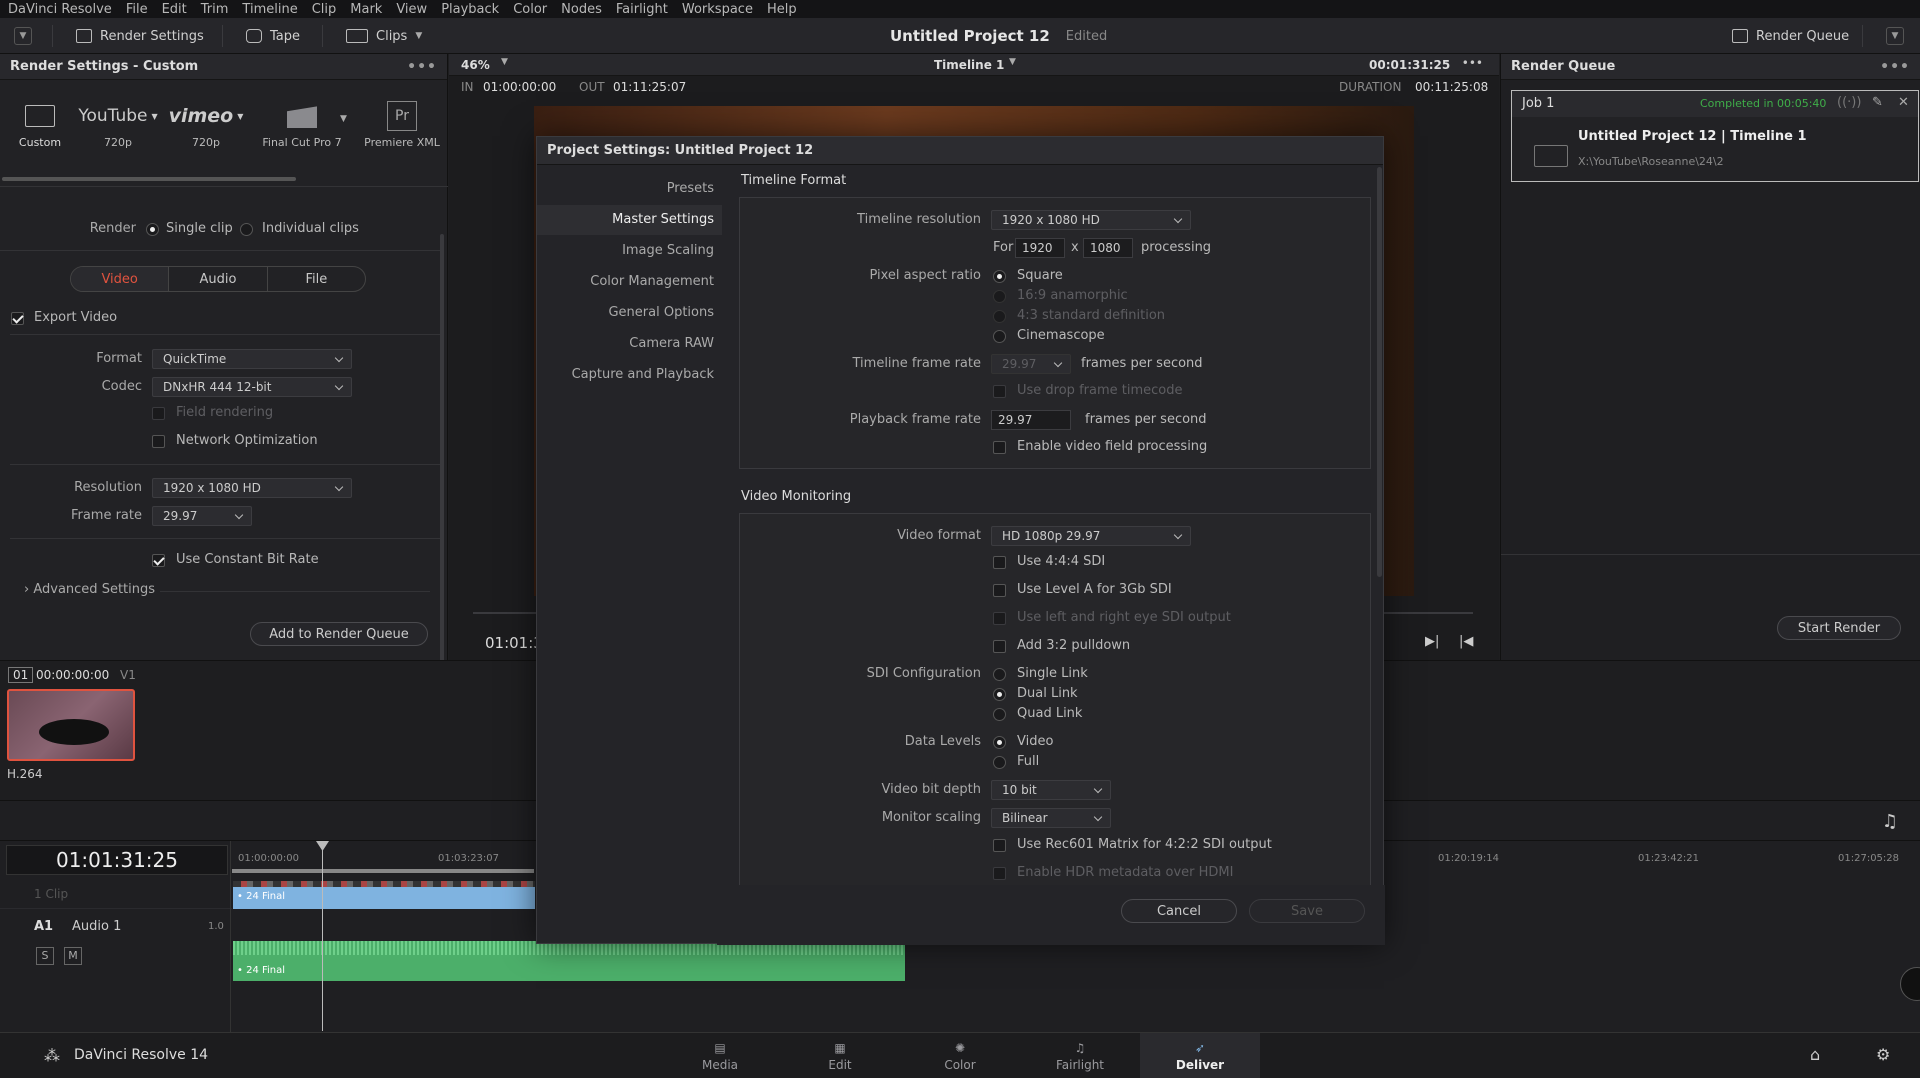 This screenshot has width=1920, height=1078. I want to click on music-note-icon: ♫, so click(1890, 821).